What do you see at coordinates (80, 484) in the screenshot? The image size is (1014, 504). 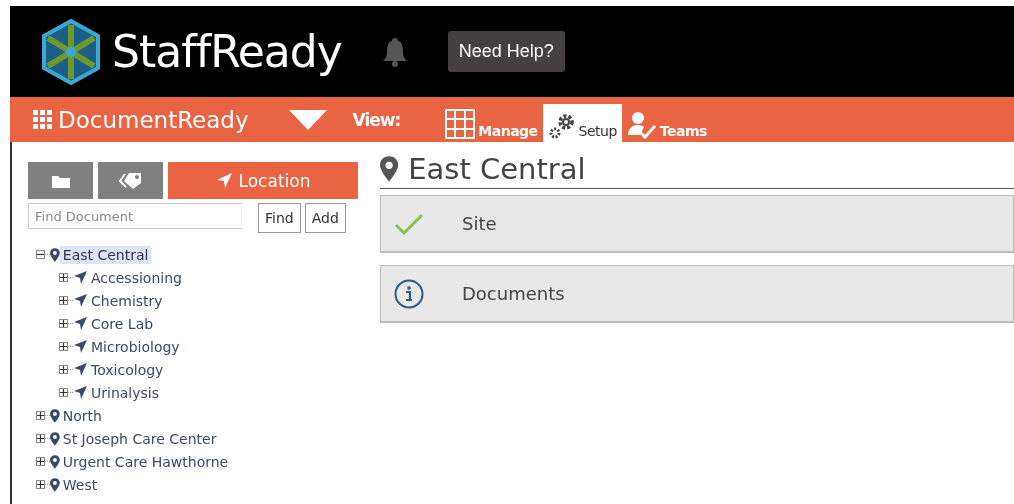 I see `tree-item: West` at bounding box center [80, 484].